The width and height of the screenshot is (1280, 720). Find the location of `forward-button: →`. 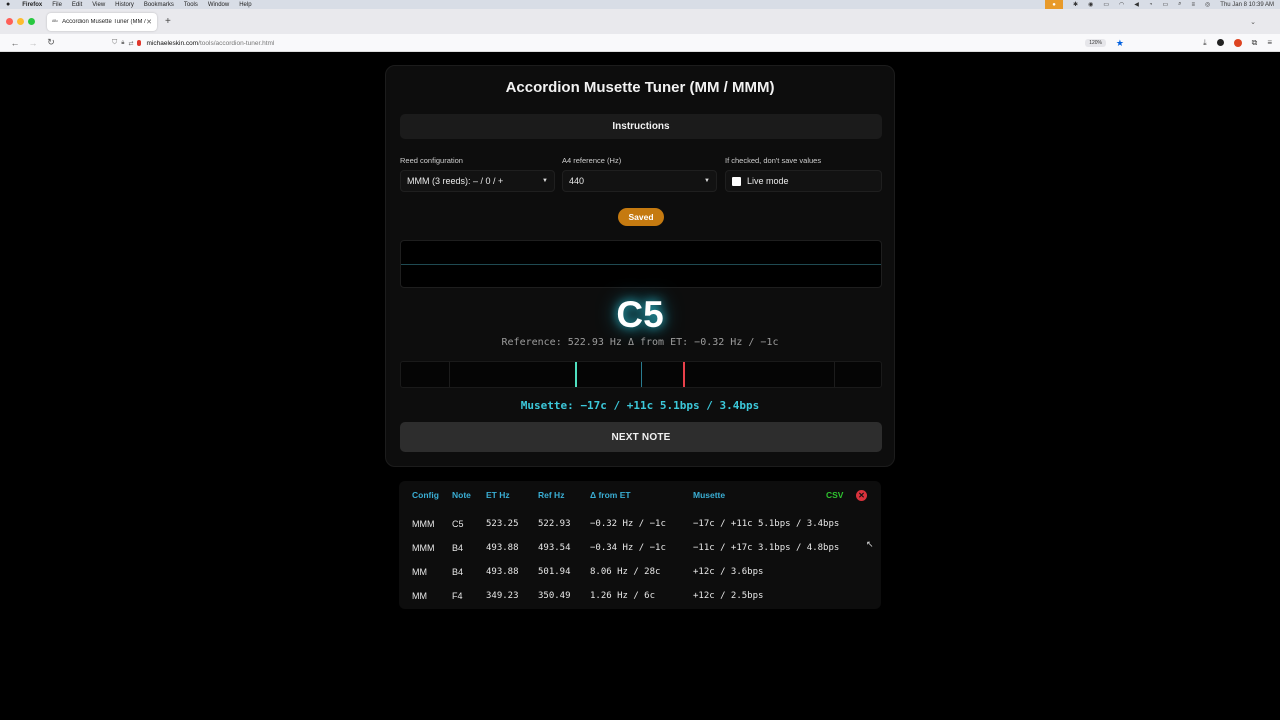

forward-button: → is located at coordinates (33, 43).